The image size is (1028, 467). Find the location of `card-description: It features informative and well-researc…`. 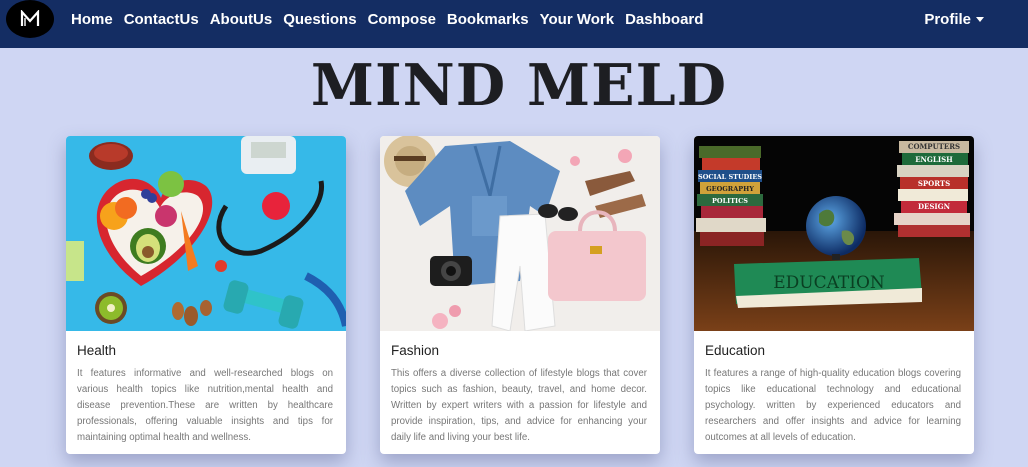

card-description: It features informative and well-researc… is located at coordinates (205, 405).